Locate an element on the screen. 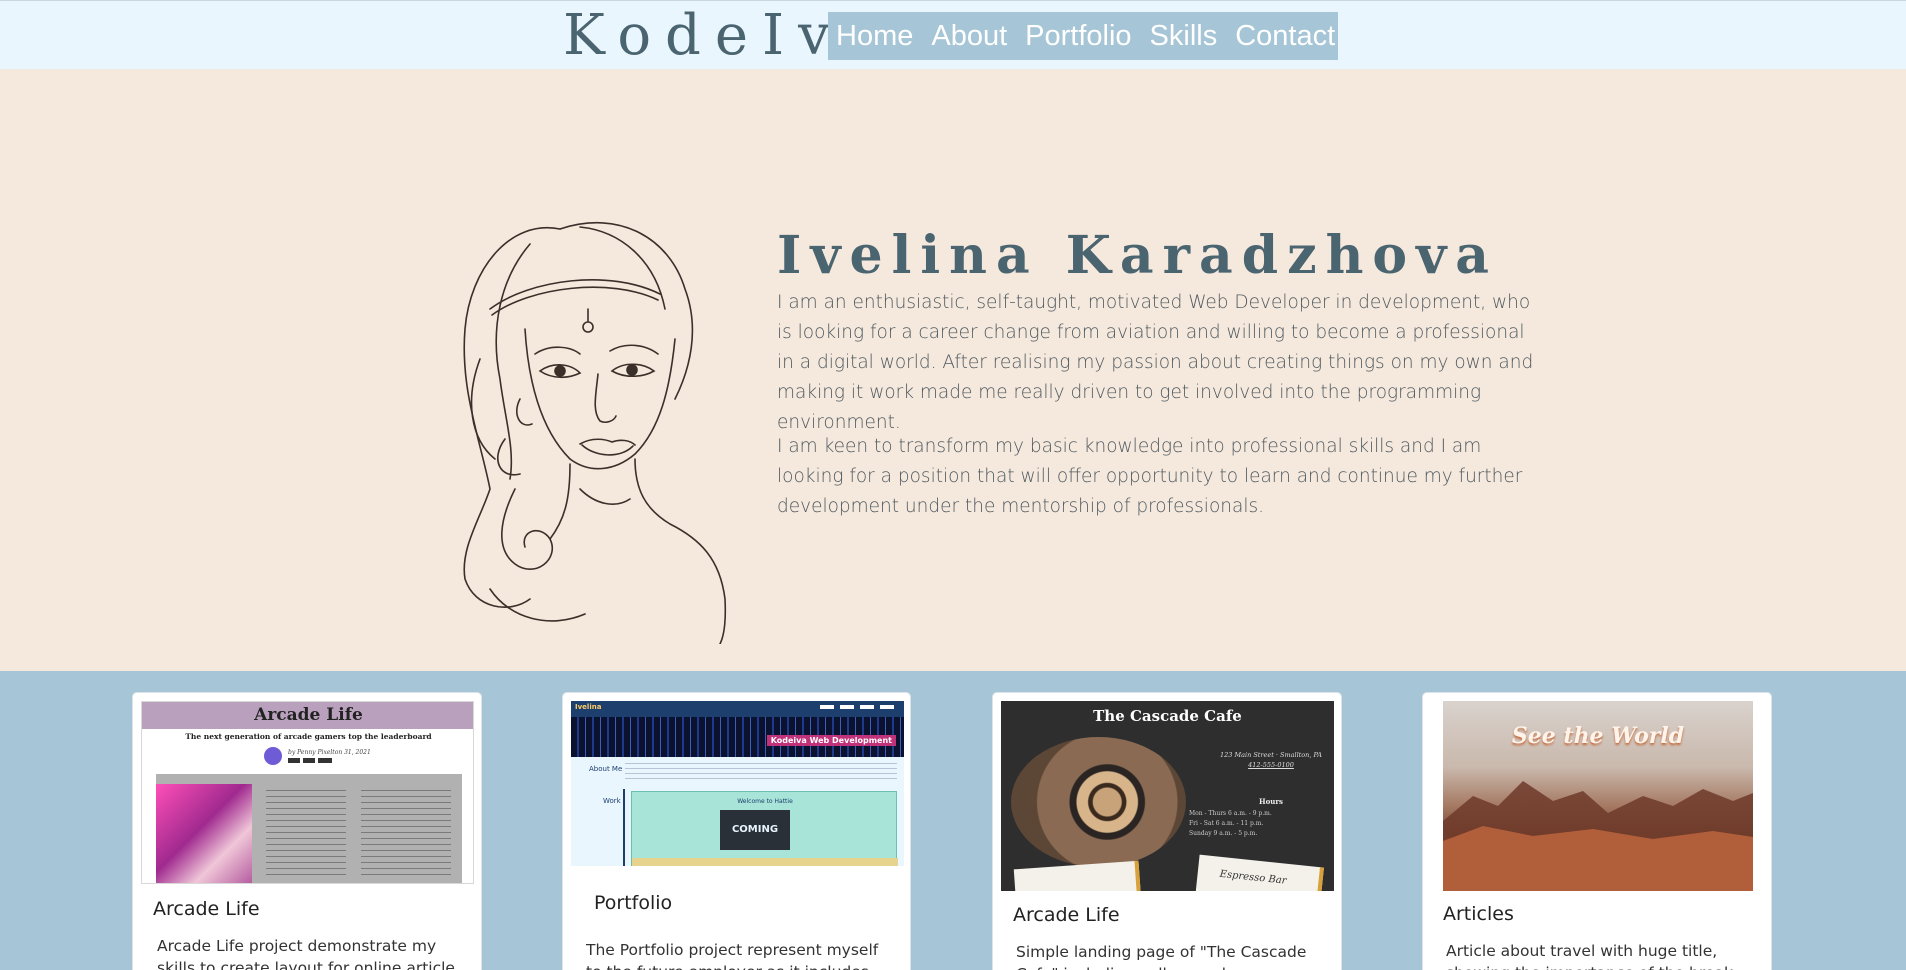 The image size is (1906, 970). nav-link-portfolio: Portfolio is located at coordinates (1078, 36).